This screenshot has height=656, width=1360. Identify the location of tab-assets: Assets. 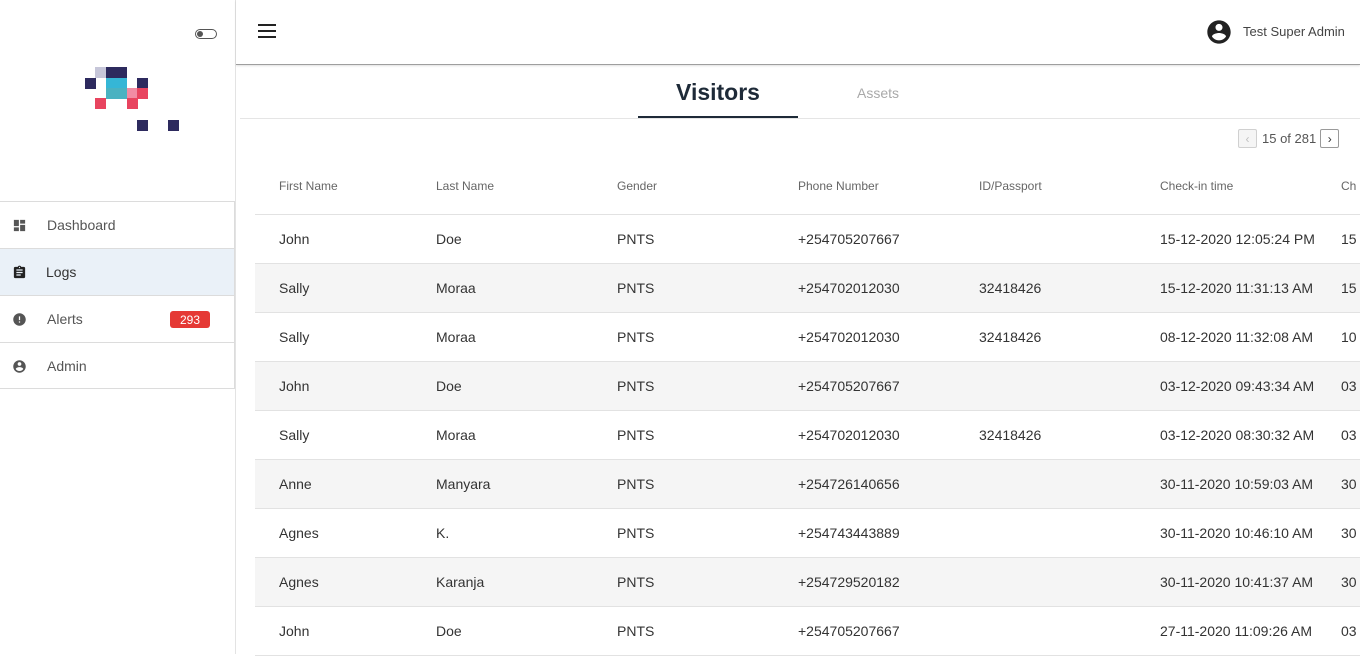
(878, 91).